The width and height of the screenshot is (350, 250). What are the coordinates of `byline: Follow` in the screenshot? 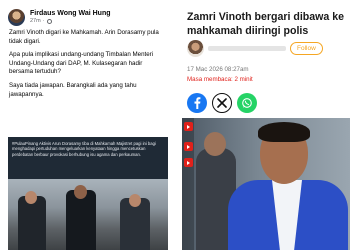 It's located at (267, 48).